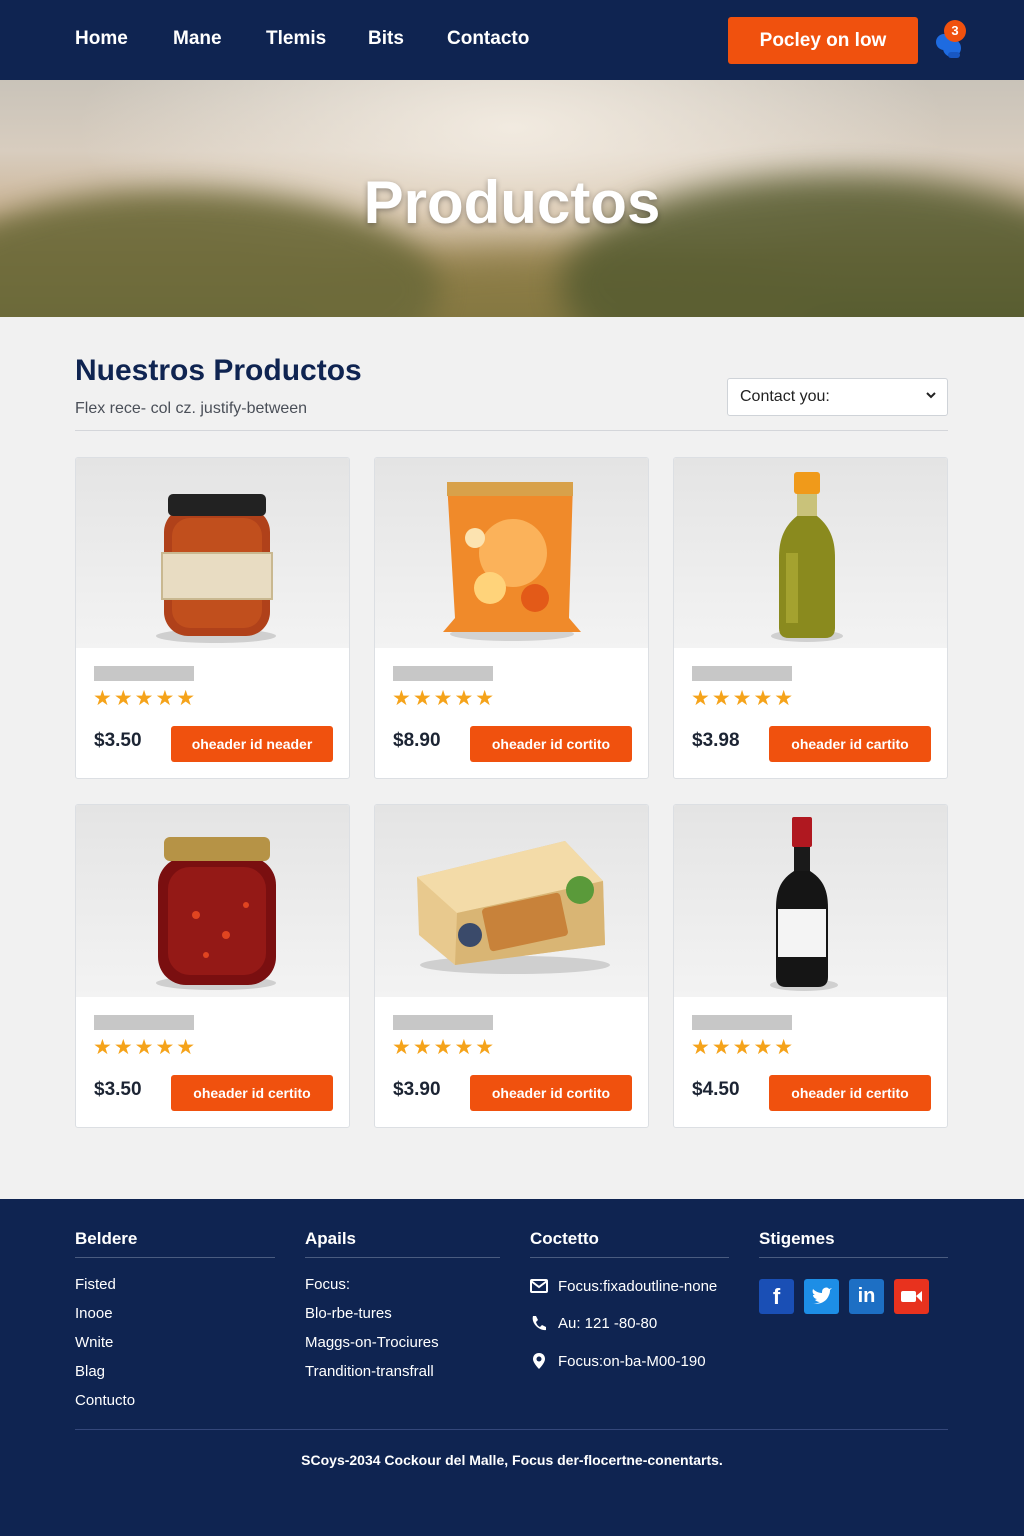  Describe the element at coordinates (539, 1286) in the screenshot. I see `mail-icon` at that location.